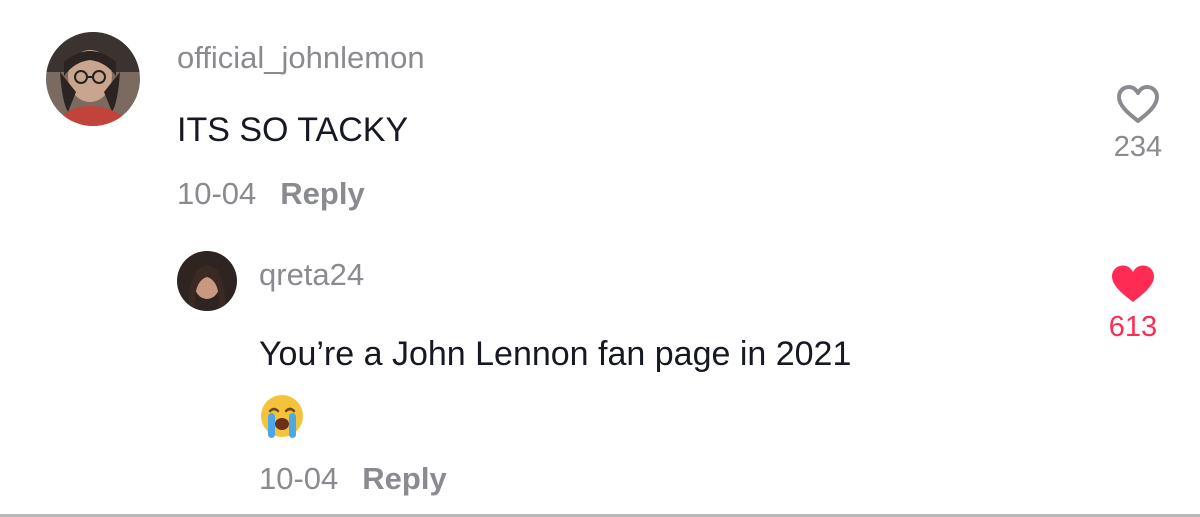 The width and height of the screenshot is (1200, 517). I want to click on comment-text: ITS SO TACKY, so click(293, 130).